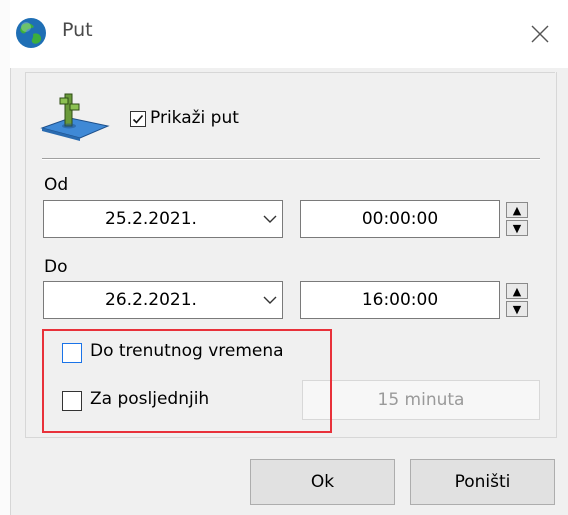 Image resolution: width=568 pixels, height=515 pixels. I want to click on window-left-edge, so click(5, 257).